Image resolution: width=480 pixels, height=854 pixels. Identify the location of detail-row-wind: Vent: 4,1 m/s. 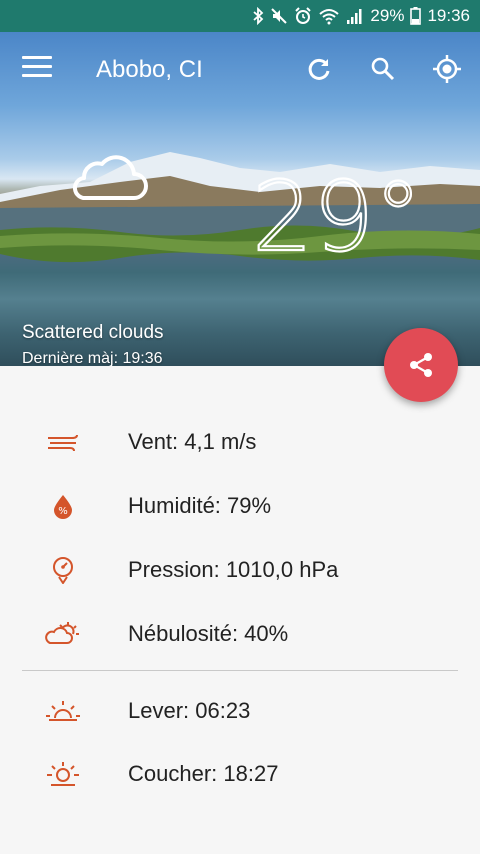
(240, 442).